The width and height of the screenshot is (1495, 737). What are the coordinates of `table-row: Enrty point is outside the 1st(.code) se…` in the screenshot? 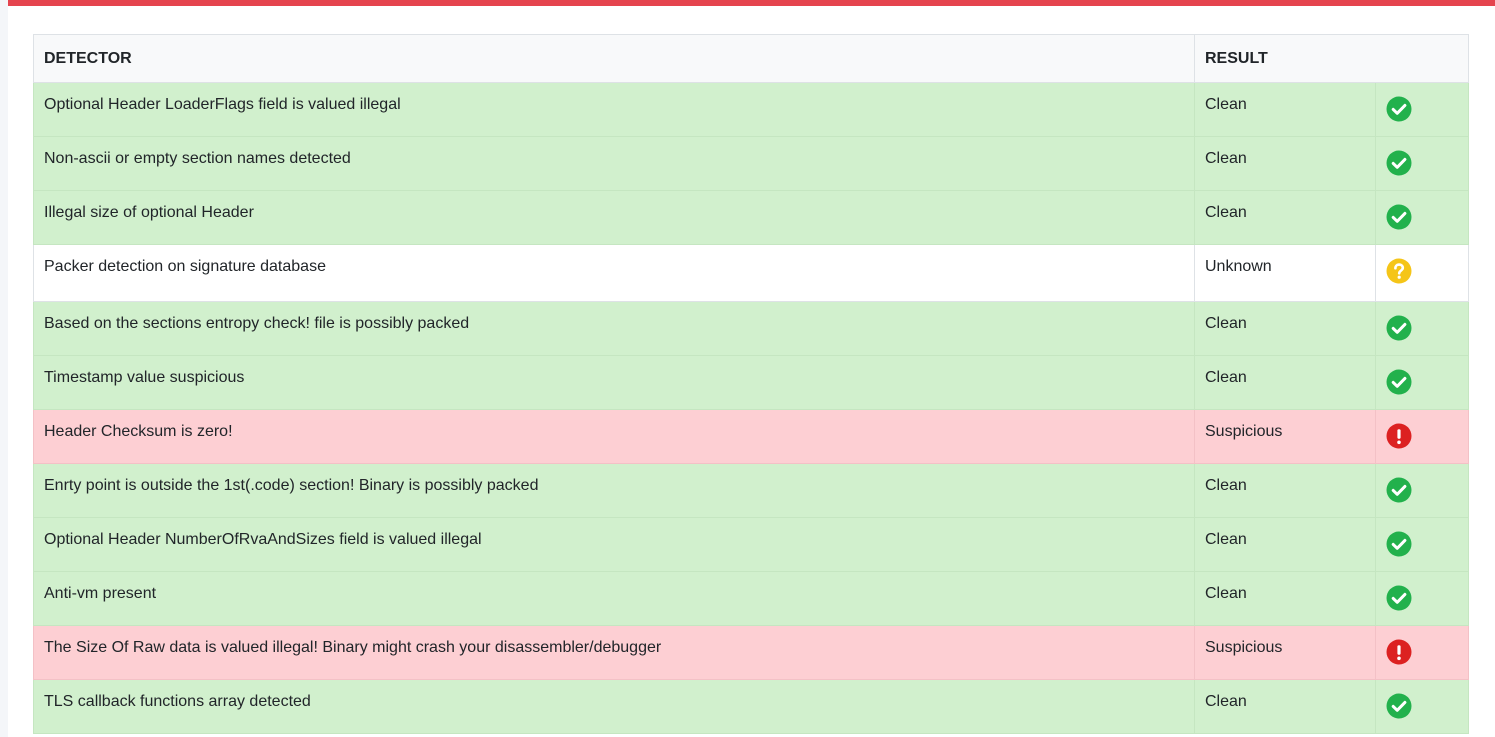 It's located at (751, 490).